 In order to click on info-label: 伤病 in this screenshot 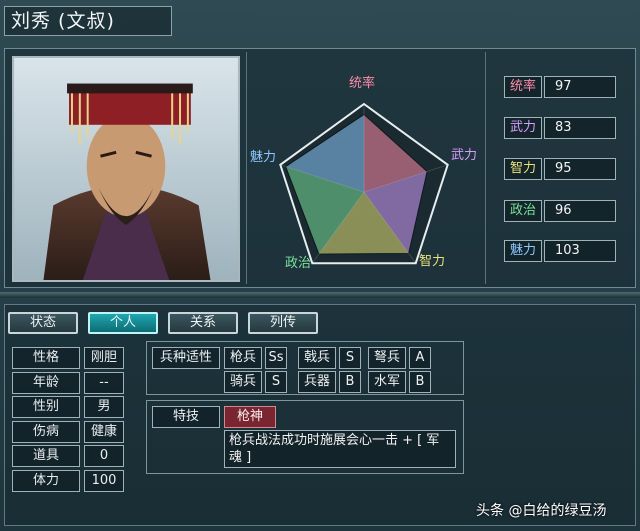, I will do `click(46, 432)`.